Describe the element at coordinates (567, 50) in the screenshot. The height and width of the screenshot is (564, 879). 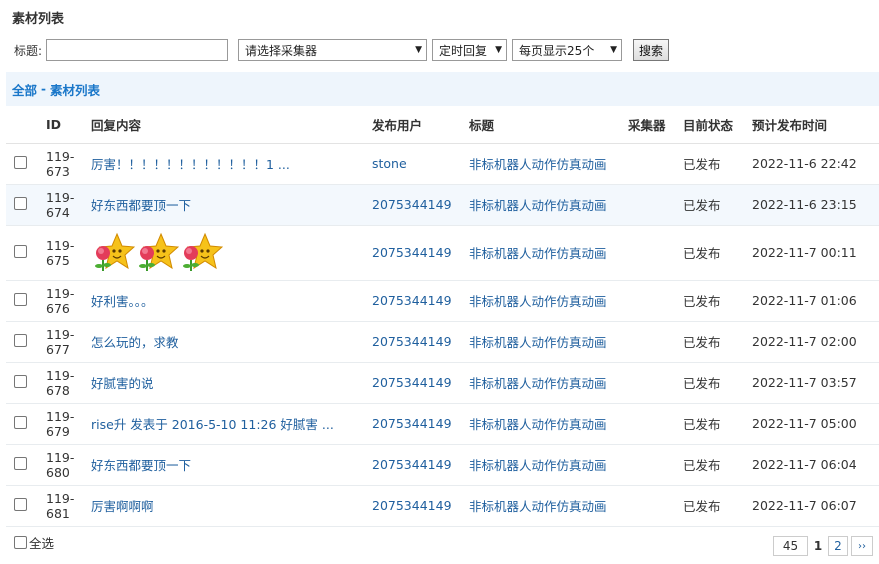
I see `page-size-select: 每页显示25个 ▼` at that location.